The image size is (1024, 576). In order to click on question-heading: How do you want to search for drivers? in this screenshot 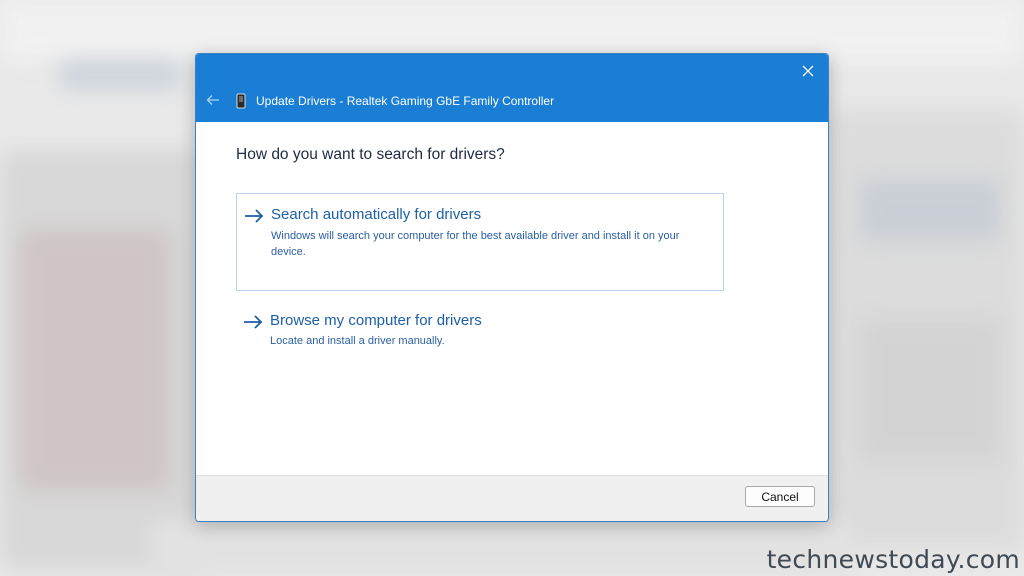, I will do `click(370, 154)`.